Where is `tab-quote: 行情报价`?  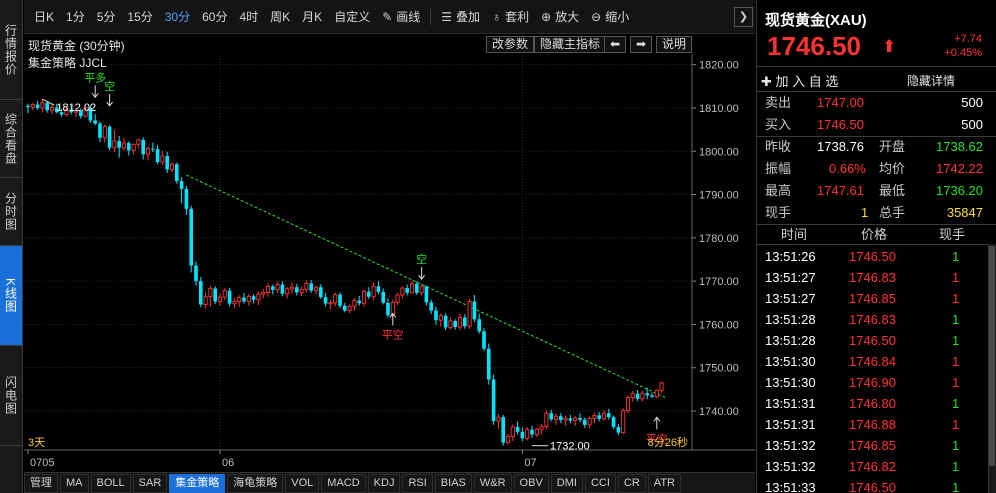
tab-quote: 行情报价 is located at coordinates (11, 50).